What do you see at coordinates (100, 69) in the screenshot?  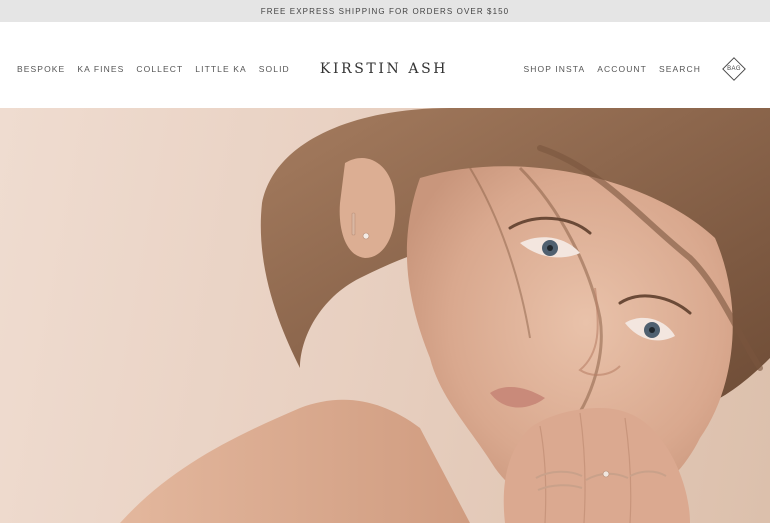 I see `nav-link-ka-fines: KA FINES` at bounding box center [100, 69].